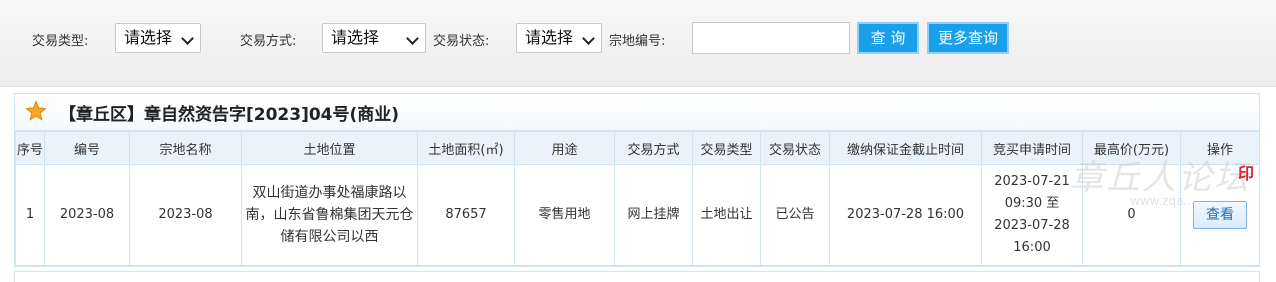 The image size is (1276, 282). Describe the element at coordinates (268, 41) in the screenshot. I see `trade-method-label: 交易方式:` at that location.